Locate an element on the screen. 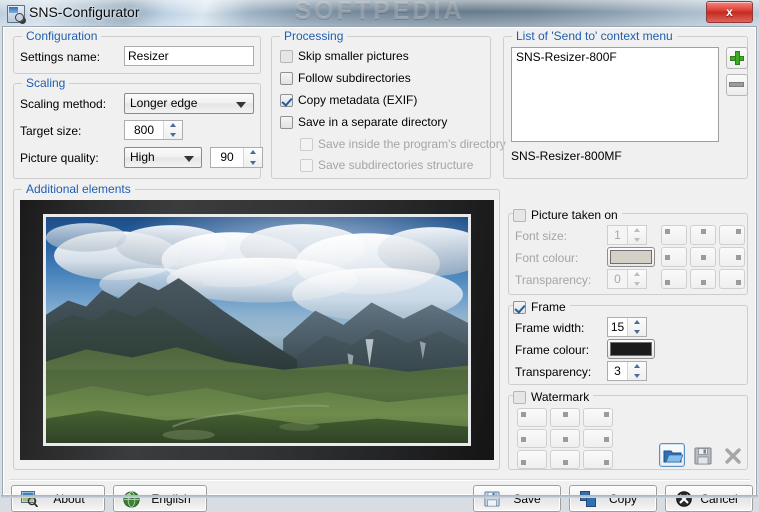 This screenshot has height=512, width=759. watermark-open-button is located at coordinates (672, 455).